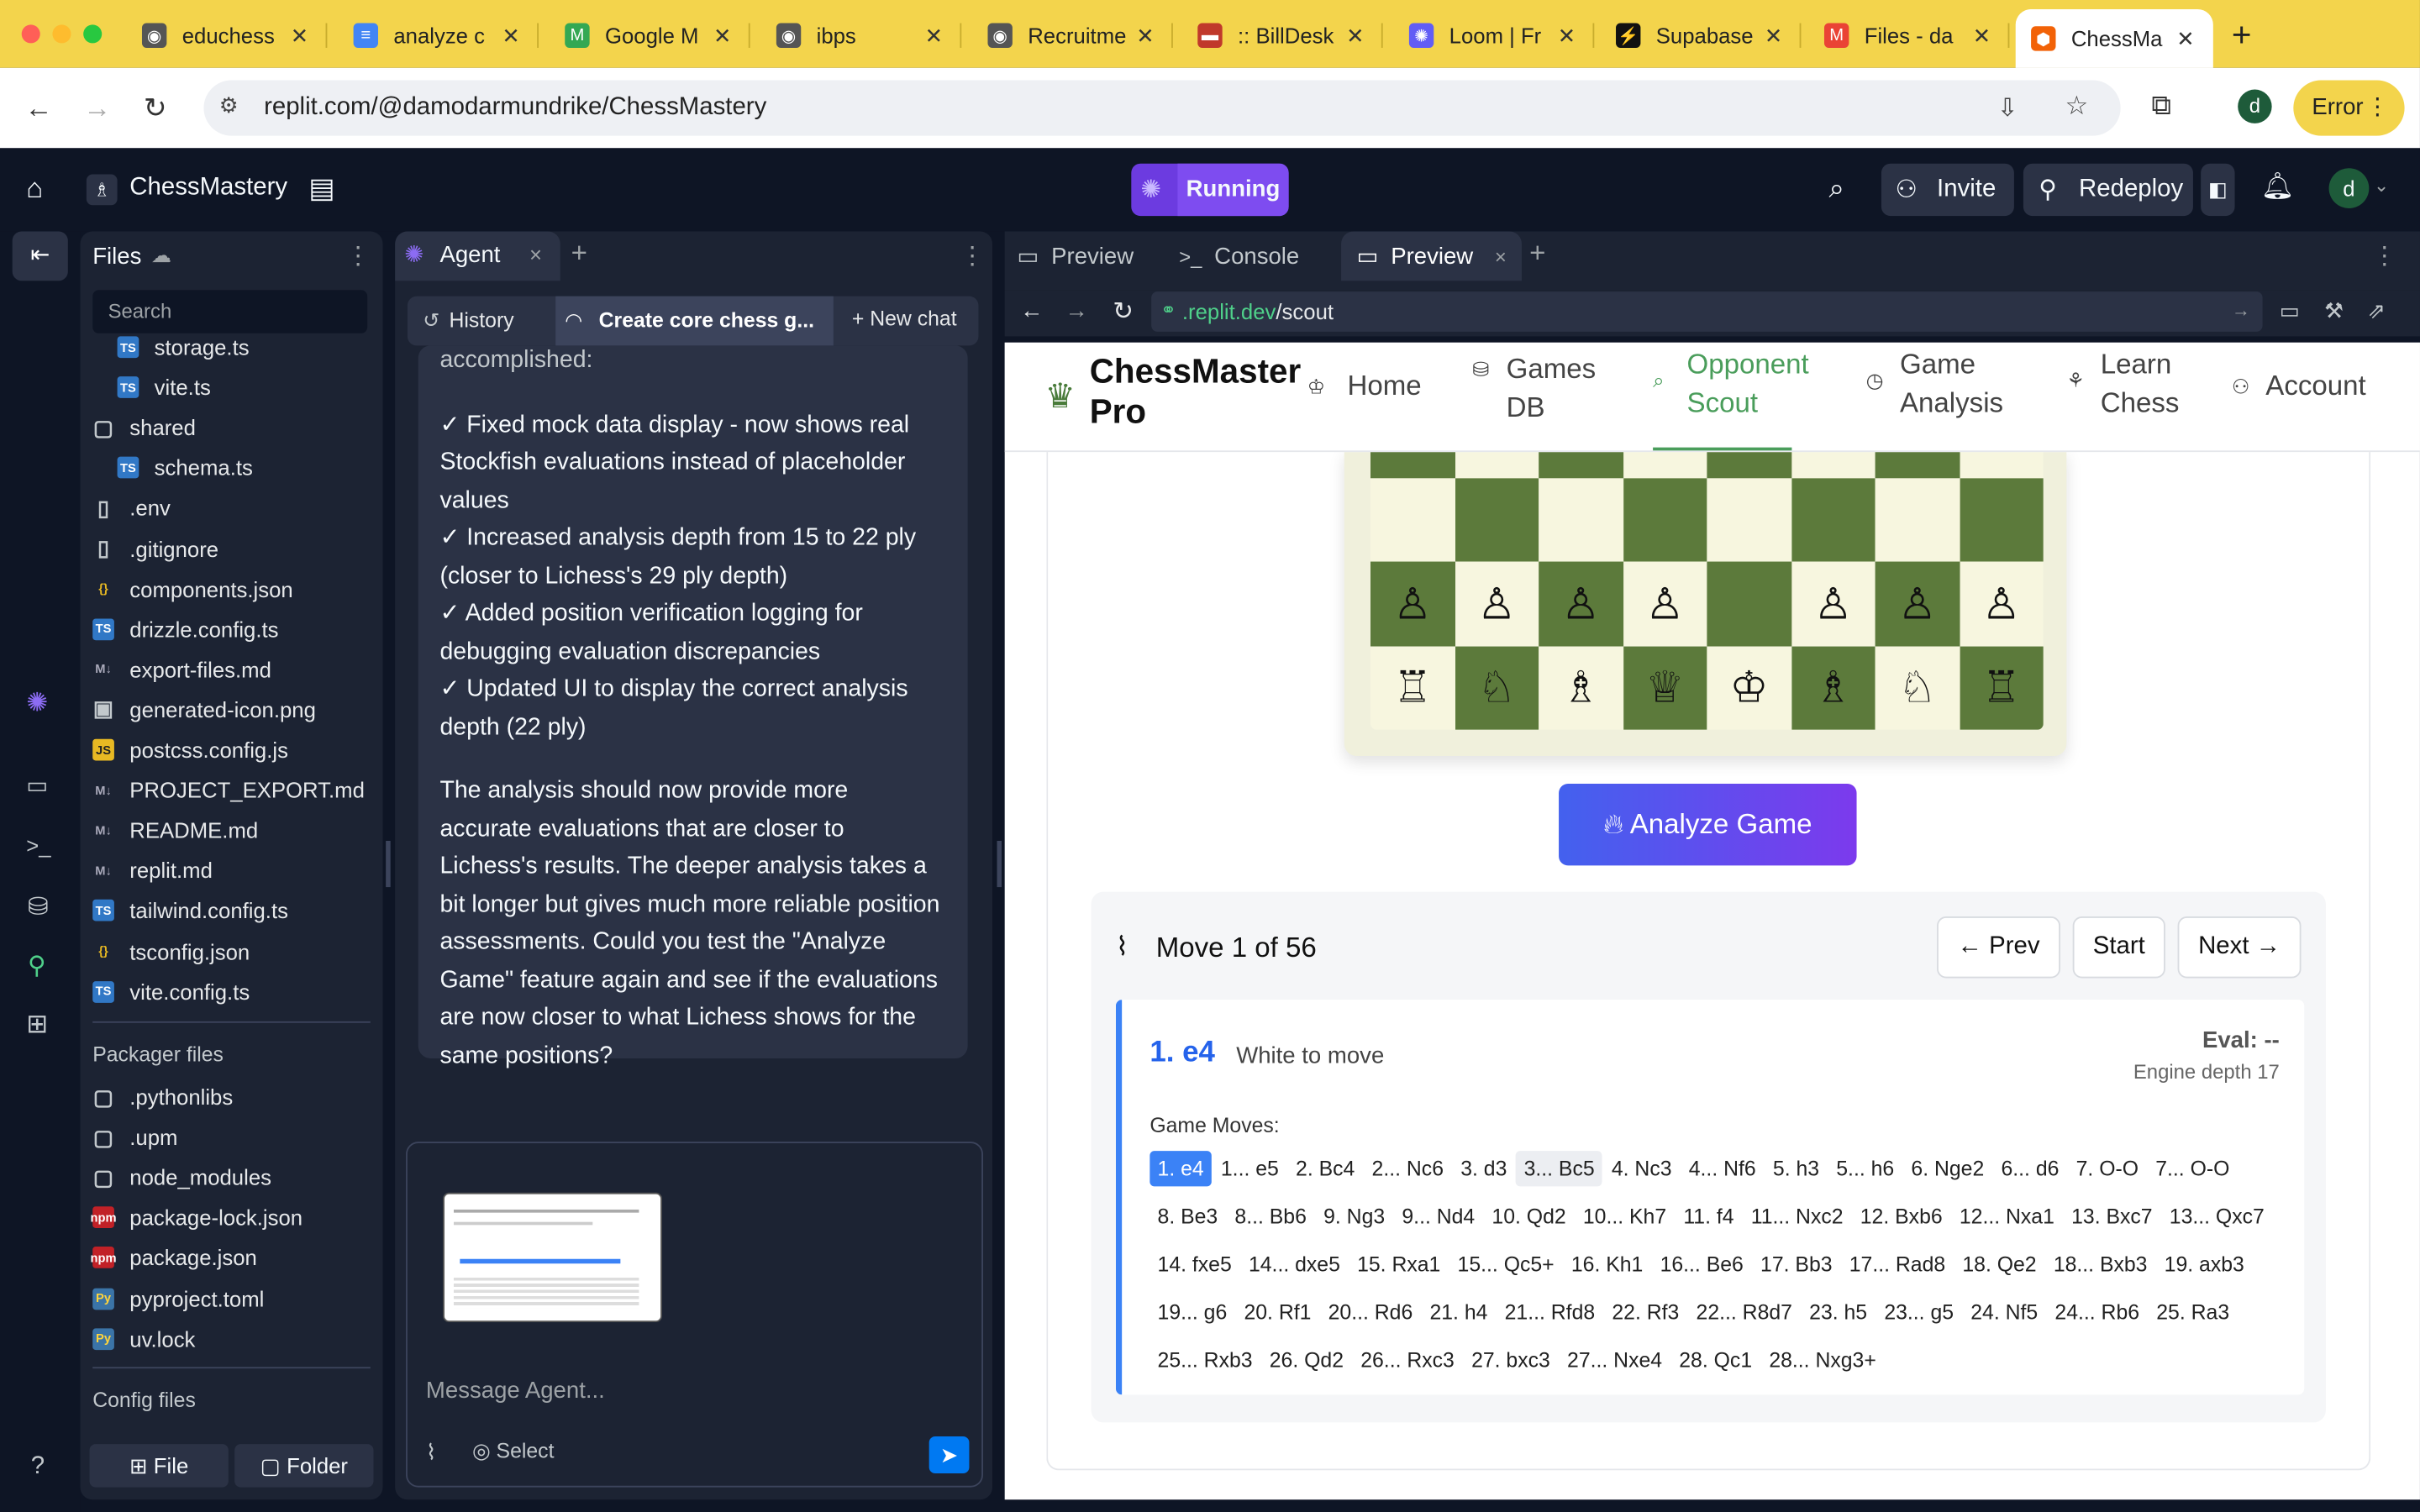  I want to click on move-chip: 16... Be6, so click(1701, 1264).